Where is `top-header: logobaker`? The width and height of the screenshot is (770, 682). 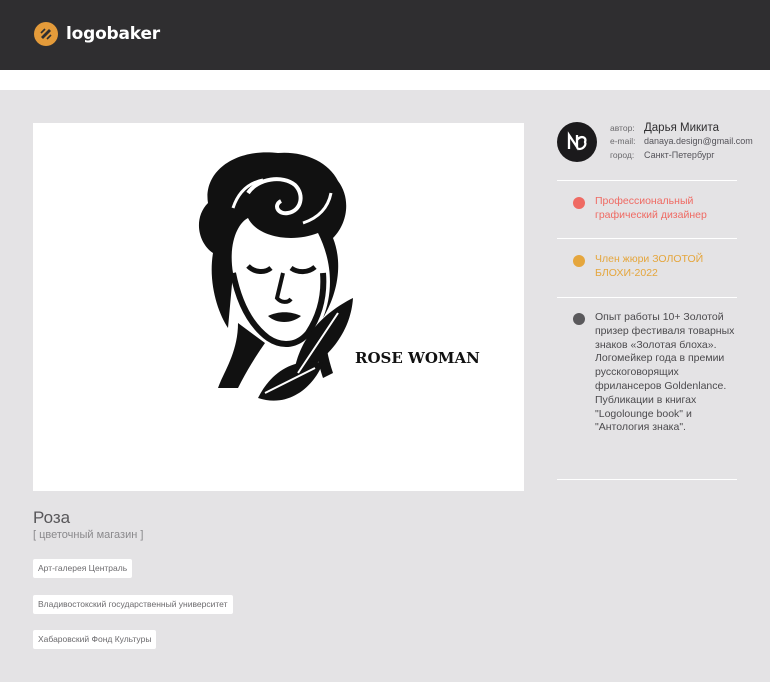
top-header: logobaker is located at coordinates (385, 35).